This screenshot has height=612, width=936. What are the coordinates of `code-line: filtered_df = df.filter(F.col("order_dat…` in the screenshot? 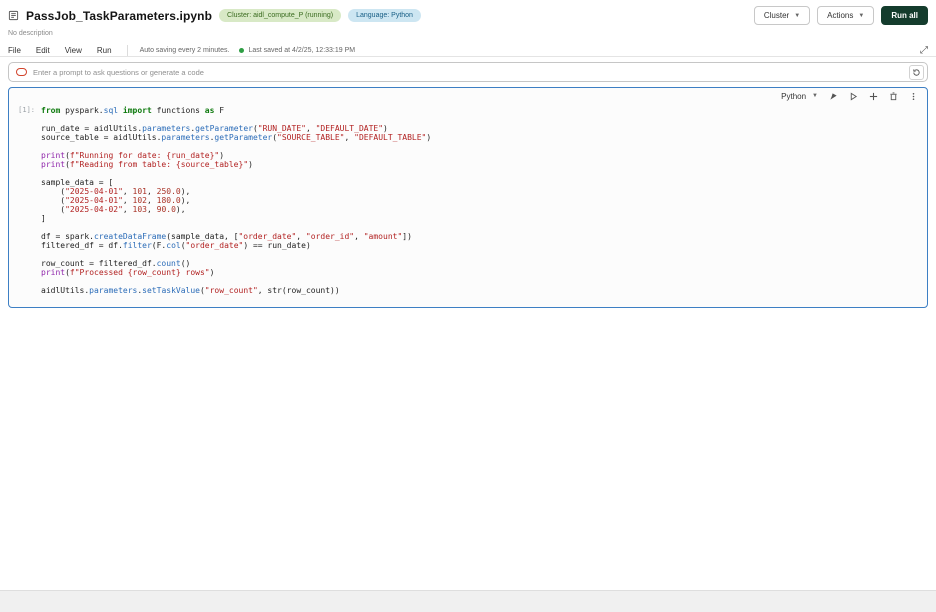 It's located at (176, 245).